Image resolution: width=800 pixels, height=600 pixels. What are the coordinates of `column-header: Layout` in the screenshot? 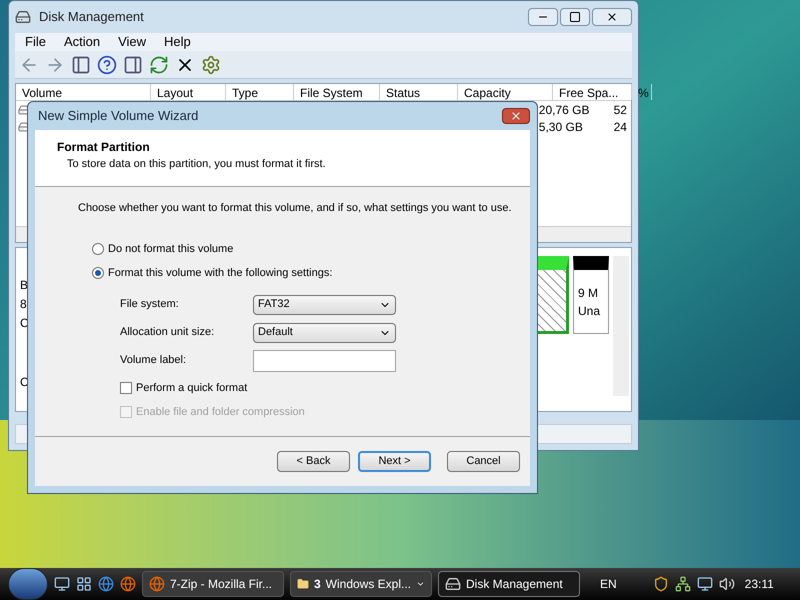 It's located at (188, 92).